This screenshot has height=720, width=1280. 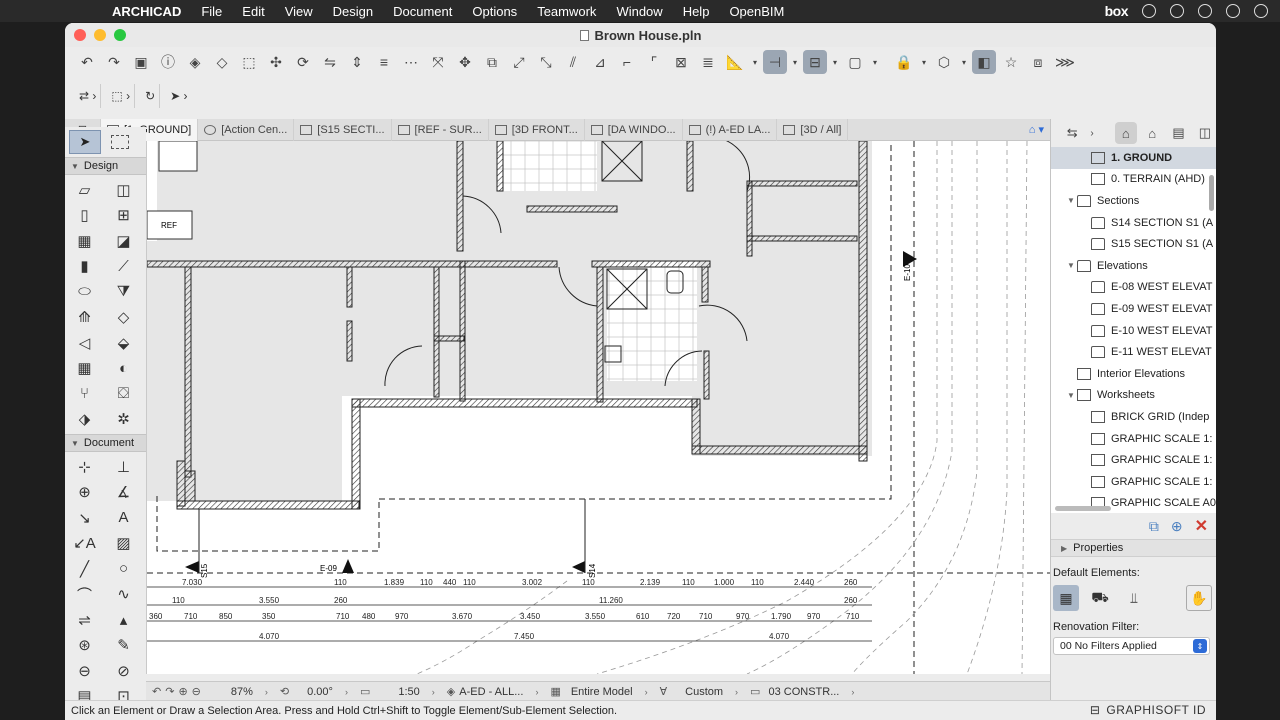 What do you see at coordinates (156, 691) in the screenshot?
I see `navigate-back-icon: ↶` at bounding box center [156, 691].